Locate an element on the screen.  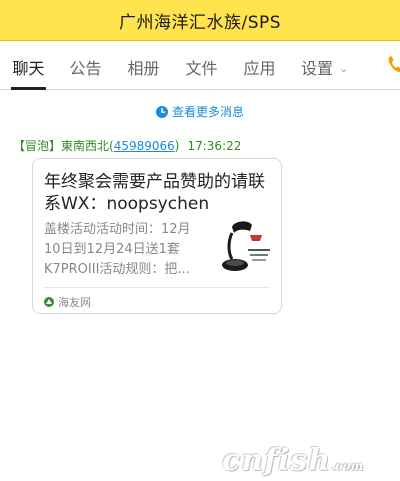
tab-apps: 应用 is located at coordinates (259, 65).